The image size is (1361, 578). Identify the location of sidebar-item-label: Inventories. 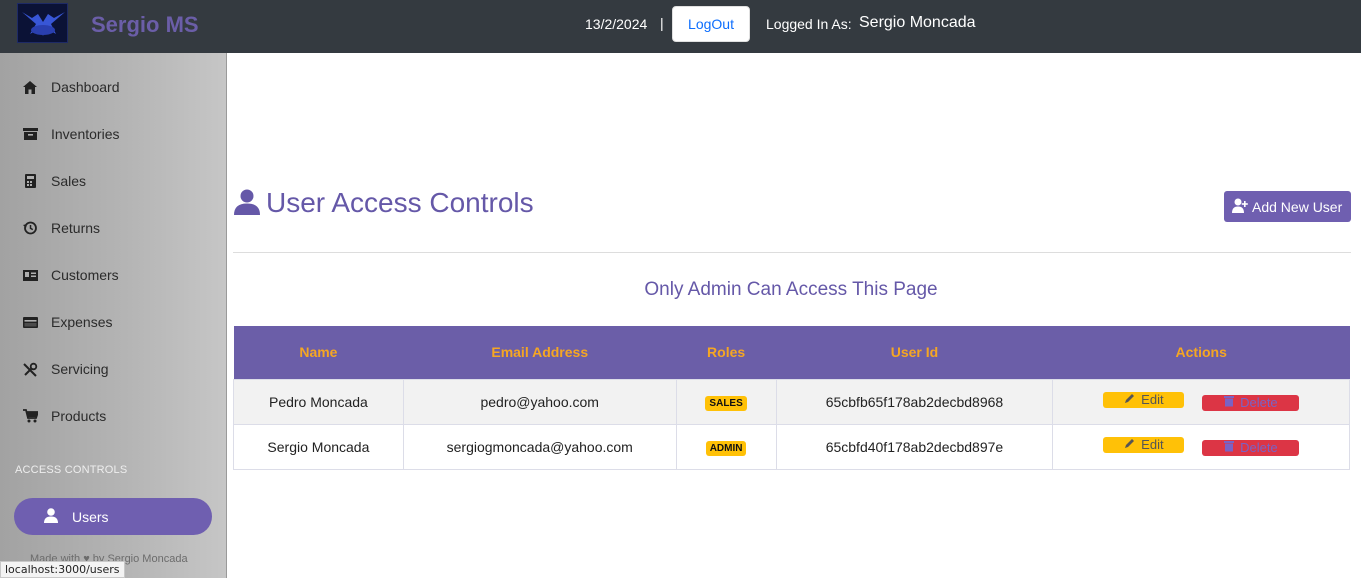
(85, 134).